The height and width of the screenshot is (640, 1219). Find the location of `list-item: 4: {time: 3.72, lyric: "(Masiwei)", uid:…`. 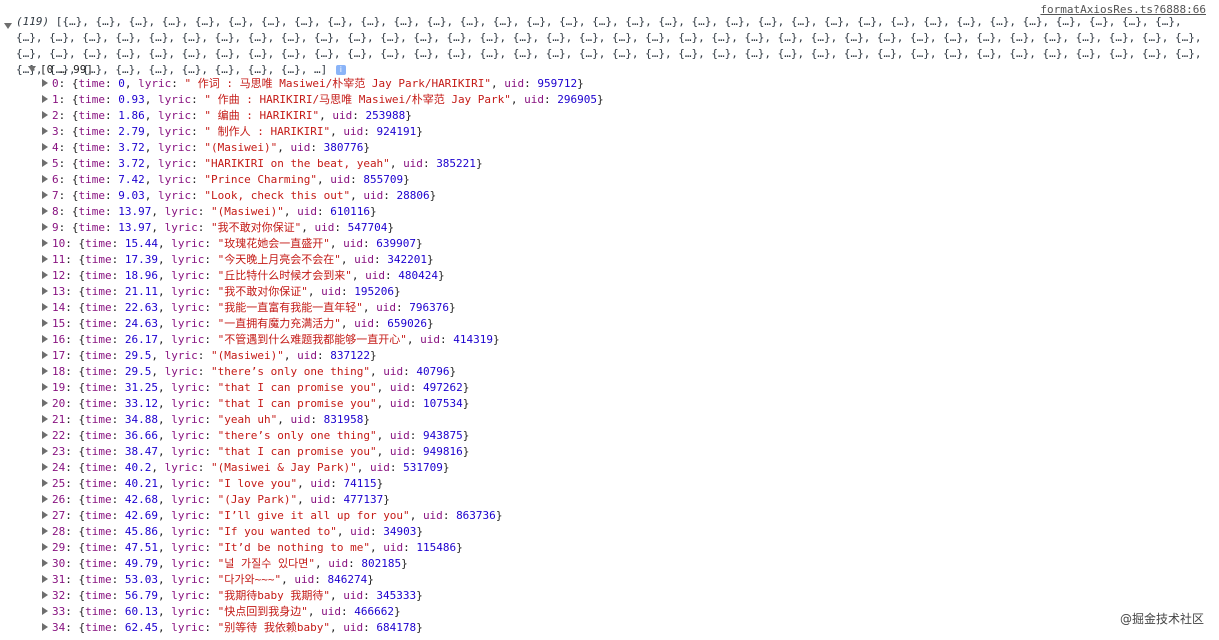

list-item: 4: {time: 3.72, lyric: "(Masiwei)", uid:… is located at coordinates (323, 148).